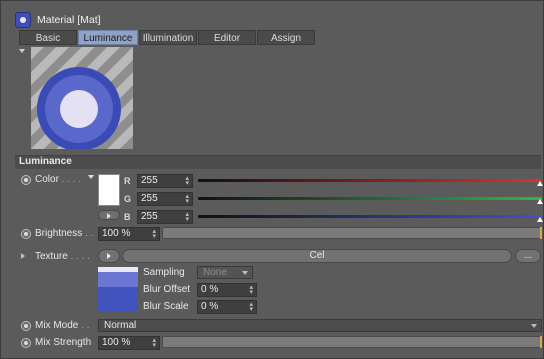 This screenshot has height=359, width=544. What do you see at coordinates (541, 233) in the screenshot?
I see `brightness-slider-handle` at bounding box center [541, 233].